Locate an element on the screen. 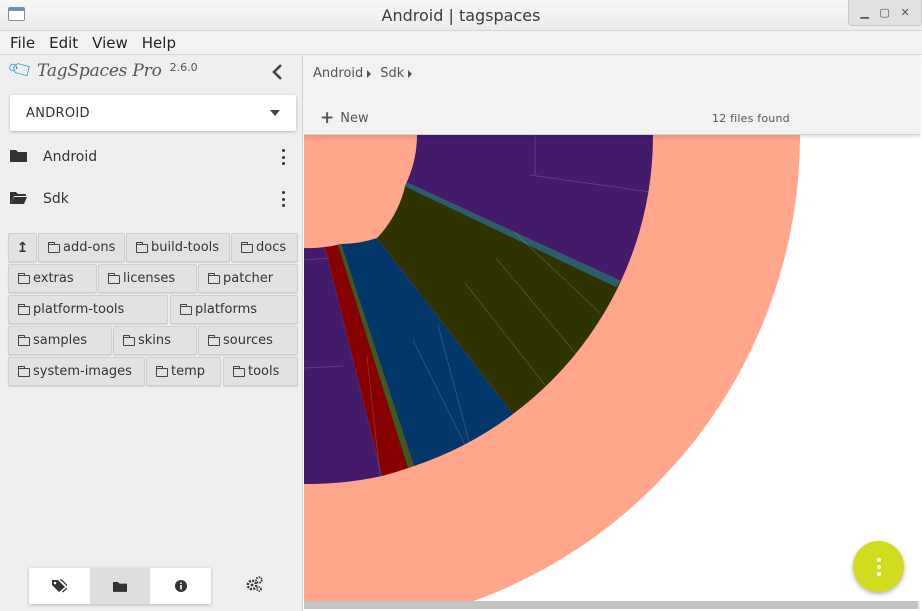  directory-item-android: Android is located at coordinates (151, 157).